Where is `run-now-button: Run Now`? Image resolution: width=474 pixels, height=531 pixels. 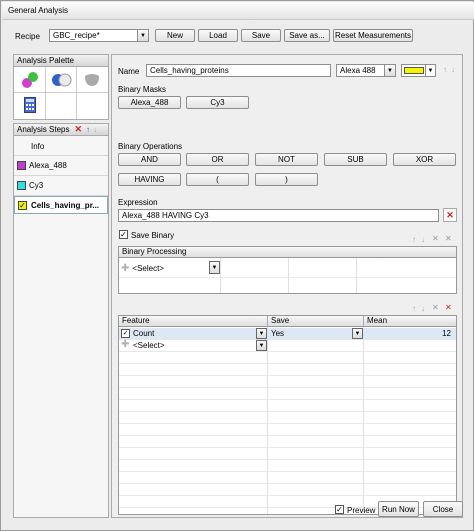
run-now-button: Run Now is located at coordinates (398, 509).